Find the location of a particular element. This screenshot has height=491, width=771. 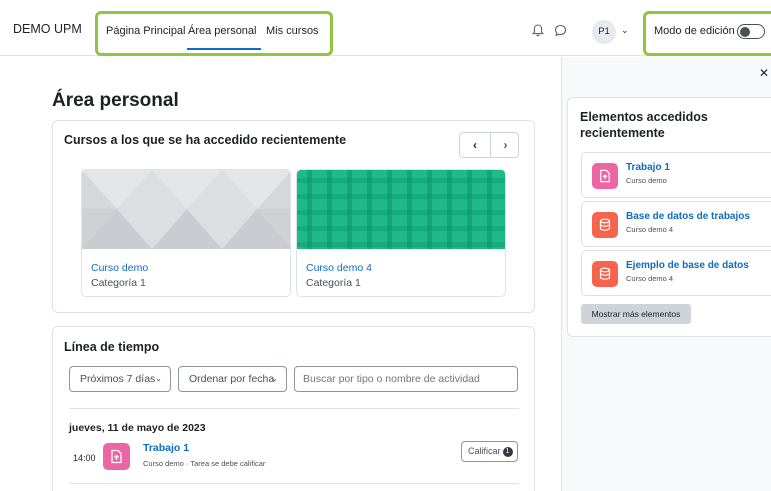

timeline-day-filter-select: Próximos 7 días ⌄ is located at coordinates (120, 379).